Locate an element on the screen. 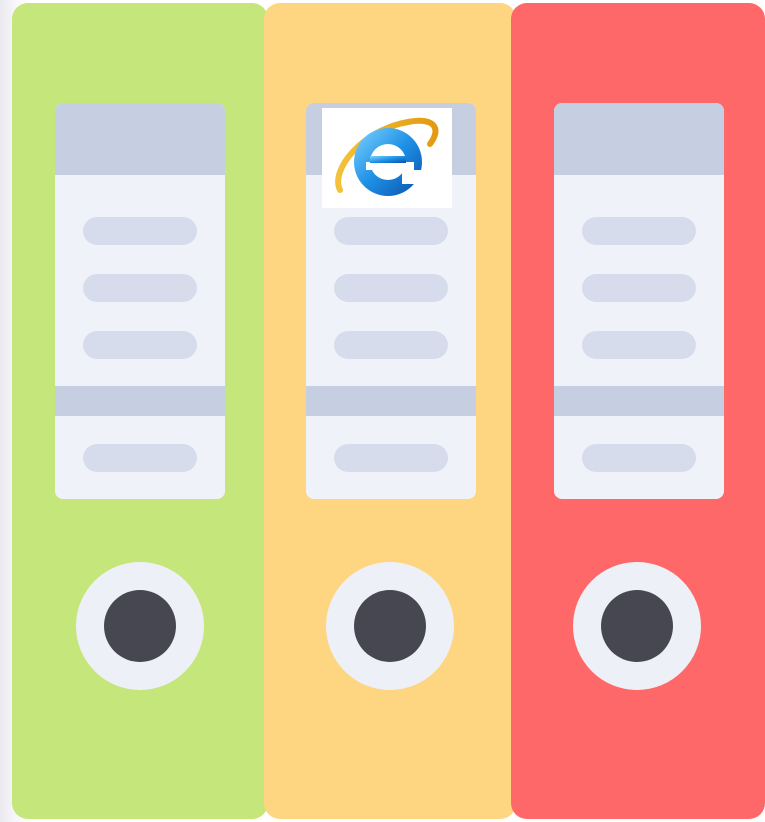 Image resolution: width=765 pixels, height=822 pixels. internet-explorer-icon is located at coordinates (387, 158).